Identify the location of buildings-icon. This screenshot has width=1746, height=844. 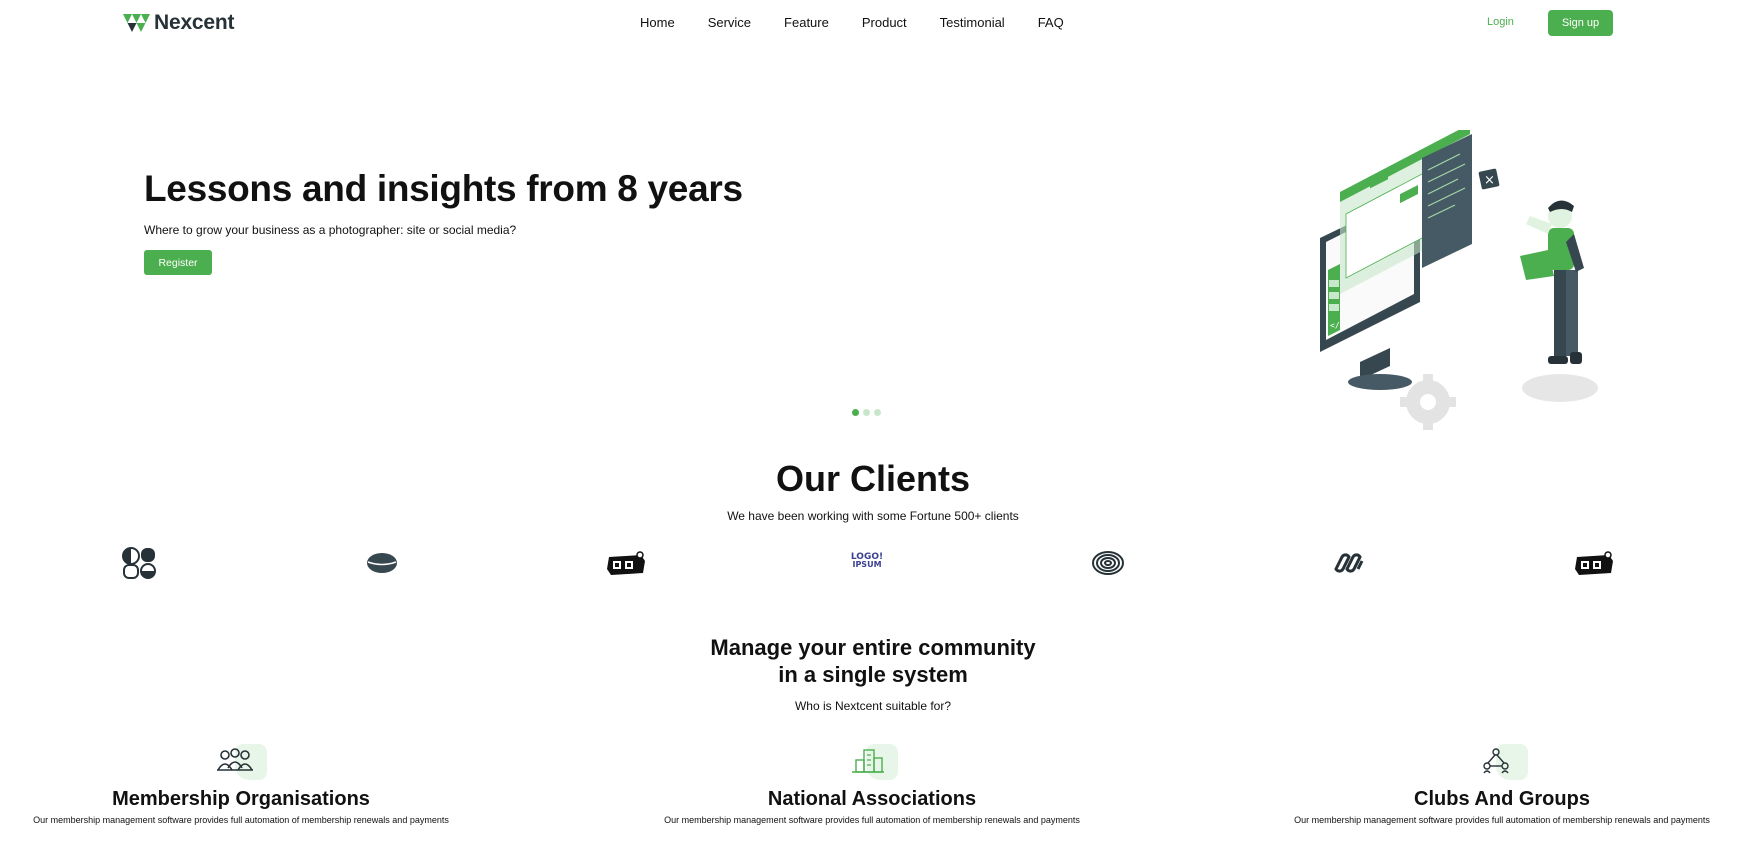
(868, 761).